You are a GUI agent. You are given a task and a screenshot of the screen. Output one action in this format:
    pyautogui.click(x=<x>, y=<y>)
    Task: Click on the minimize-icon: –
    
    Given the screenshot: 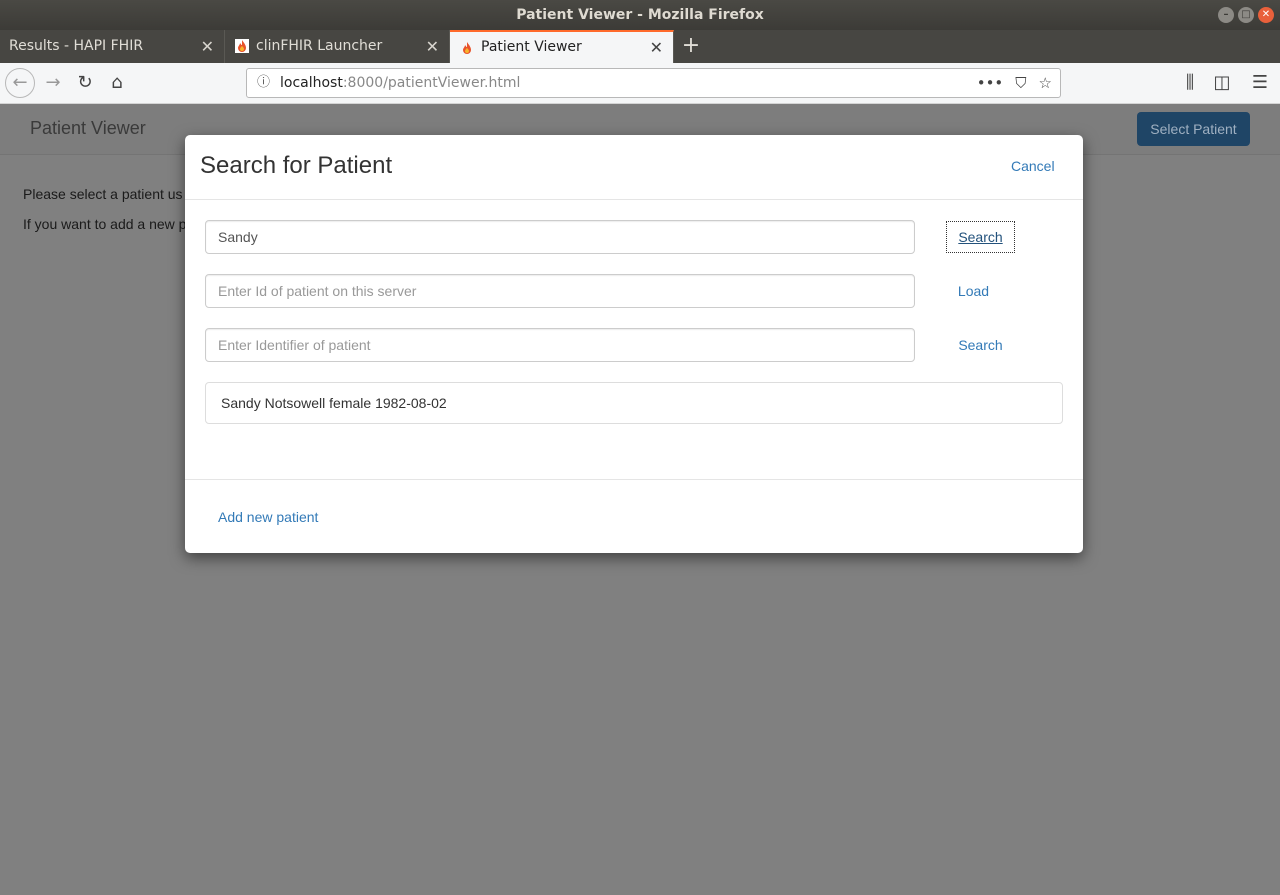 What is the action you would take?
    pyautogui.click(x=1226, y=15)
    